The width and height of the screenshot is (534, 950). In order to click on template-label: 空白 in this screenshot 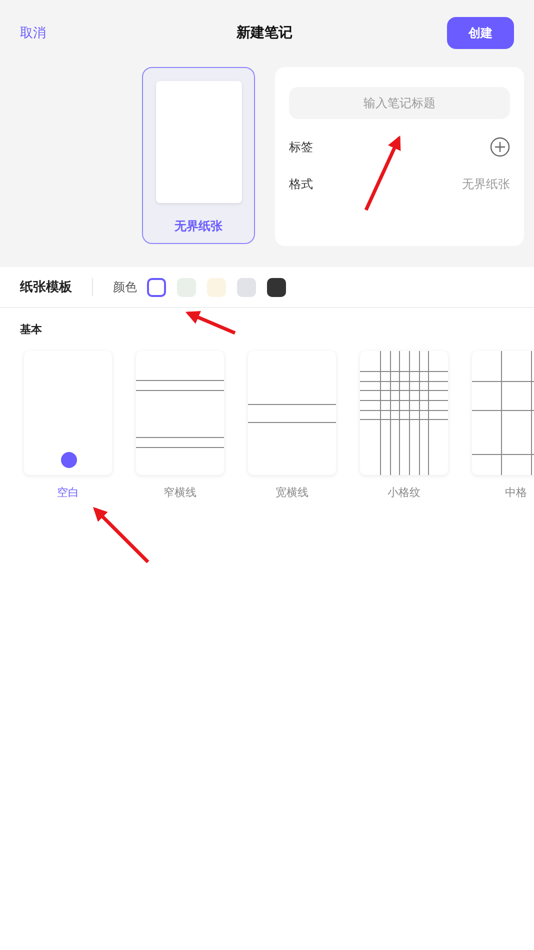, I will do `click(68, 492)`.